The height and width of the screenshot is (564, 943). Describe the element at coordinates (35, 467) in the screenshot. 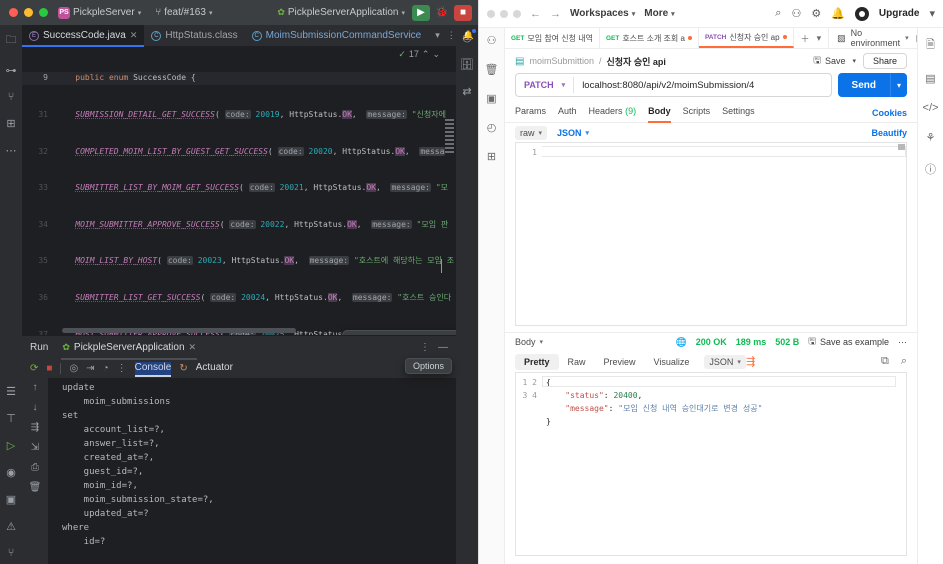

I see `print-icon: ⎙` at that location.